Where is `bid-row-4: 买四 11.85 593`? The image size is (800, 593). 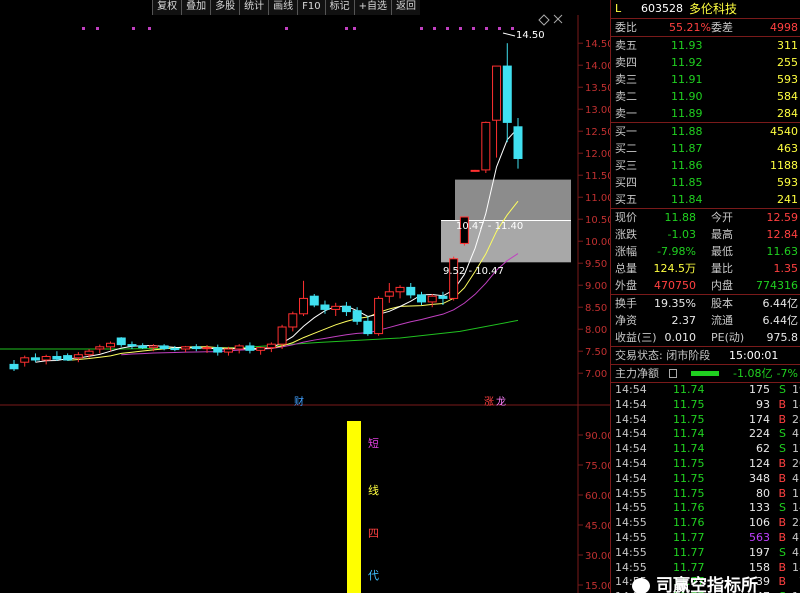 bid-row-4: 买四 11.85 593 is located at coordinates (705, 182).